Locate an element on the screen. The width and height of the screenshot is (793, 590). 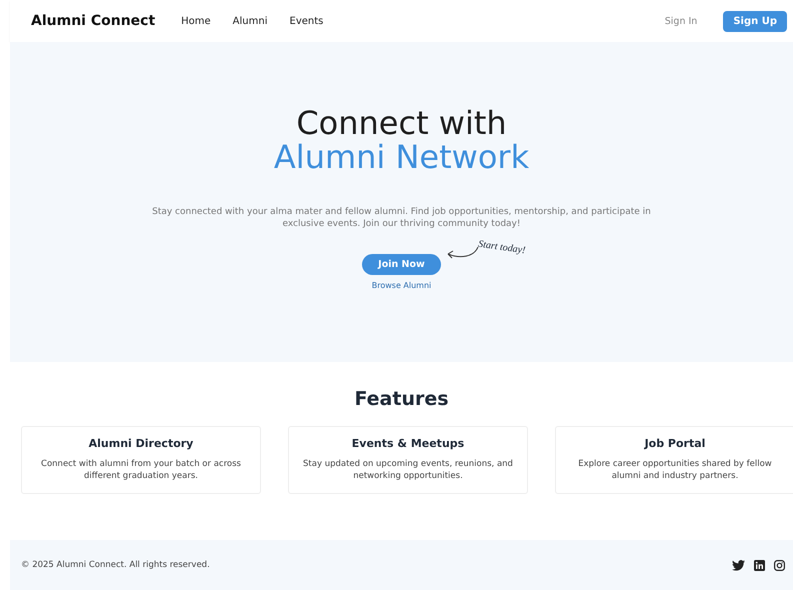
card-title: Job Portal is located at coordinates (675, 443).